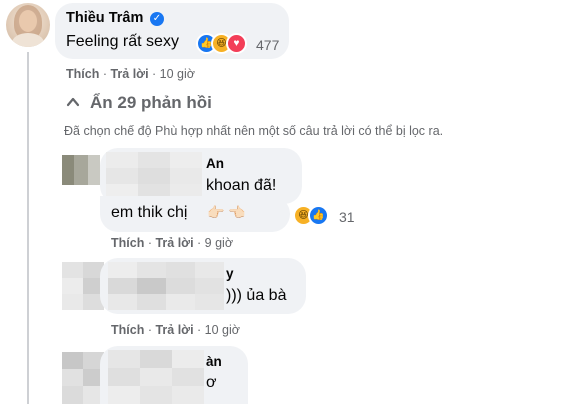  I want to click on reply-actions: Thích · Trả lời · 10 giờ, so click(175, 330).